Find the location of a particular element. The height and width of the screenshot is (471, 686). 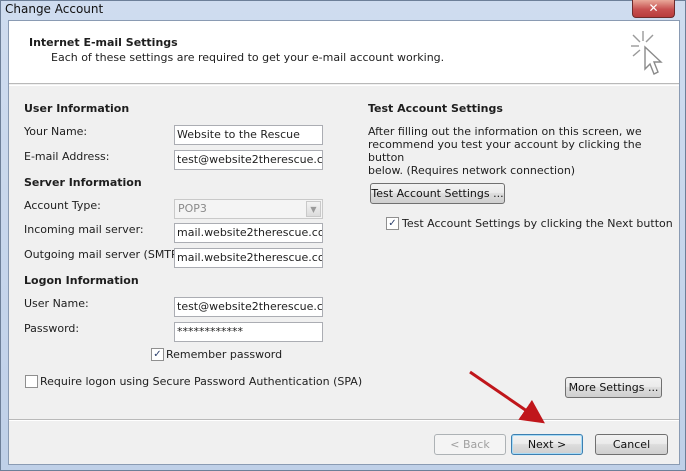

cursor-sparkle-icon is located at coordinates (647, 53).